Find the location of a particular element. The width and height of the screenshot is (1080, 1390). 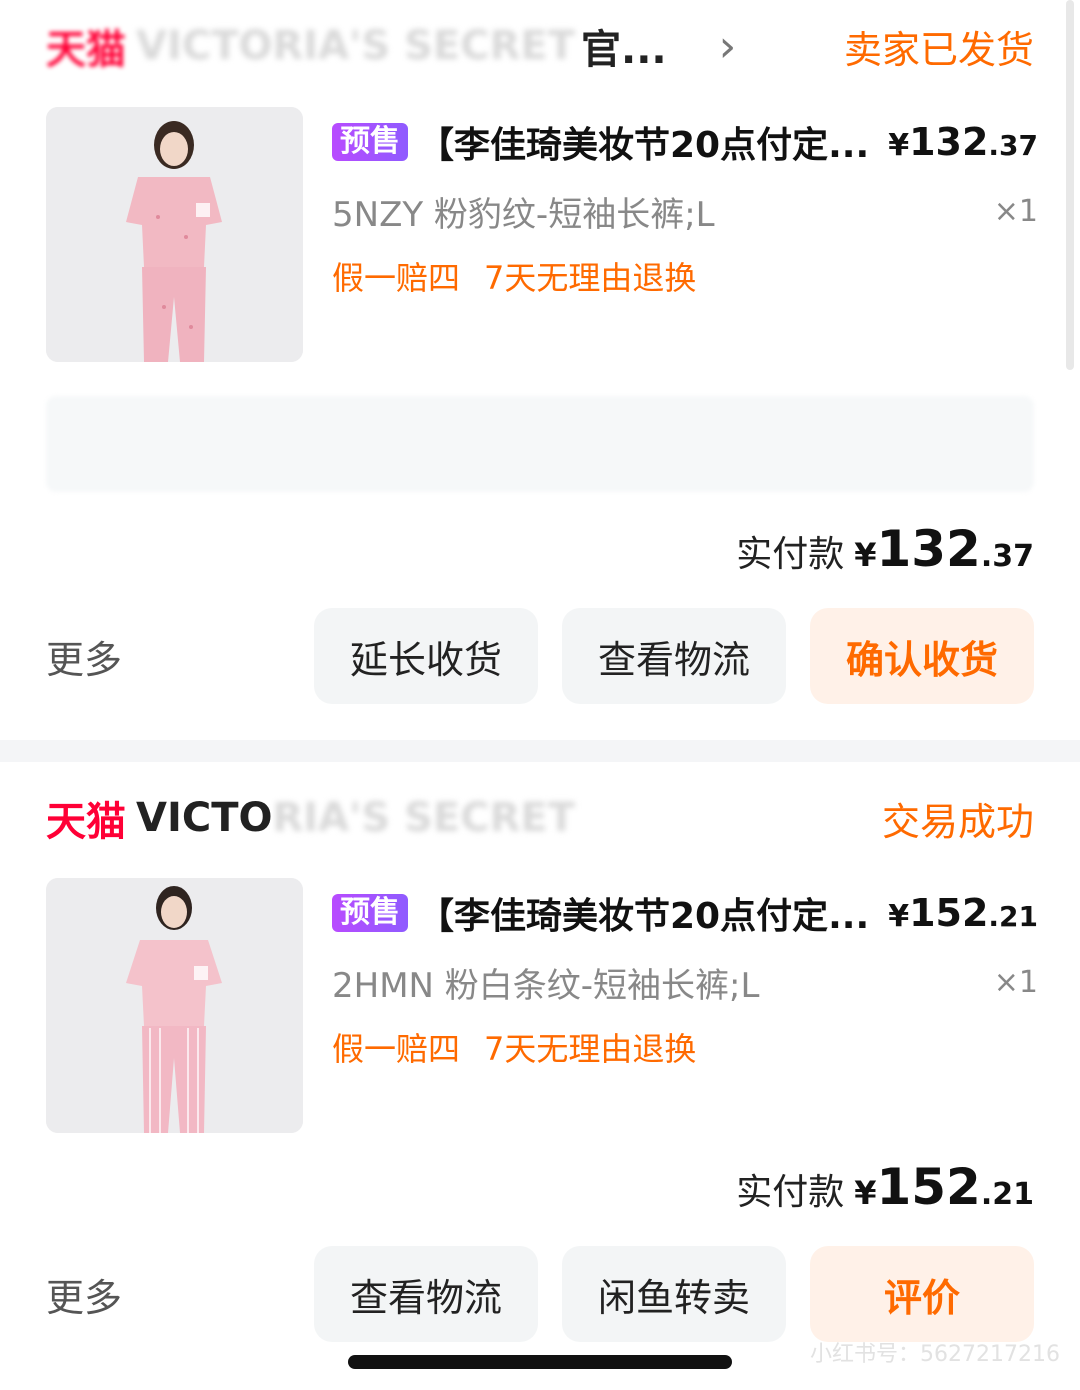

paid-decimal: .37 is located at coordinates (1007, 556).